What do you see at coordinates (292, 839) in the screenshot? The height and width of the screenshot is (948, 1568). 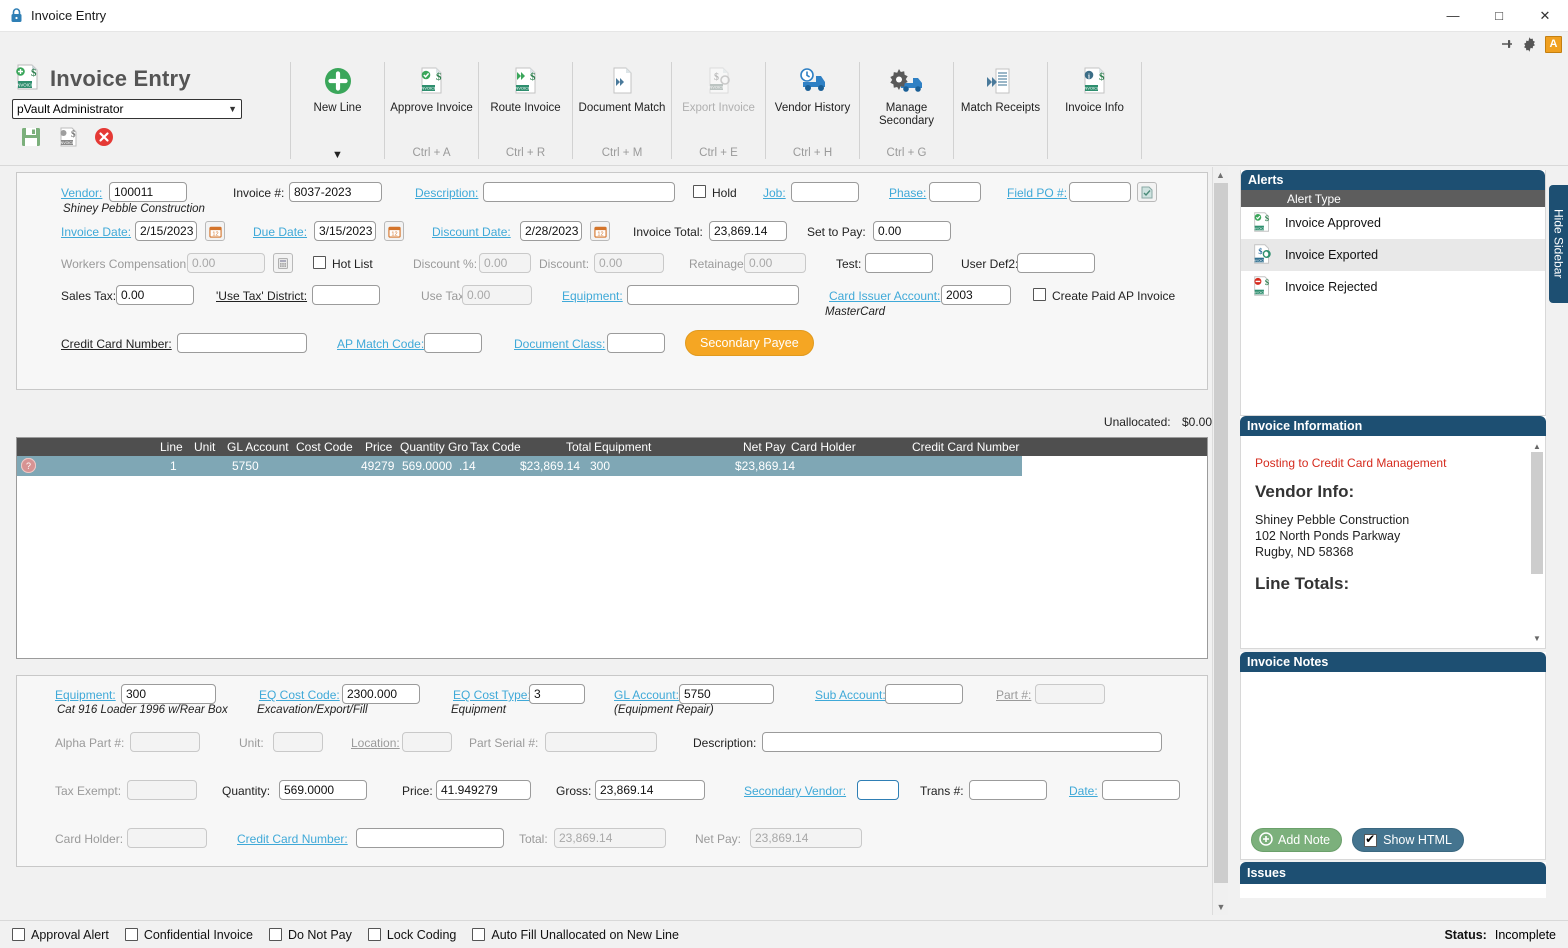 I see `detail-credit-card-label: Credit Card Number:` at bounding box center [292, 839].